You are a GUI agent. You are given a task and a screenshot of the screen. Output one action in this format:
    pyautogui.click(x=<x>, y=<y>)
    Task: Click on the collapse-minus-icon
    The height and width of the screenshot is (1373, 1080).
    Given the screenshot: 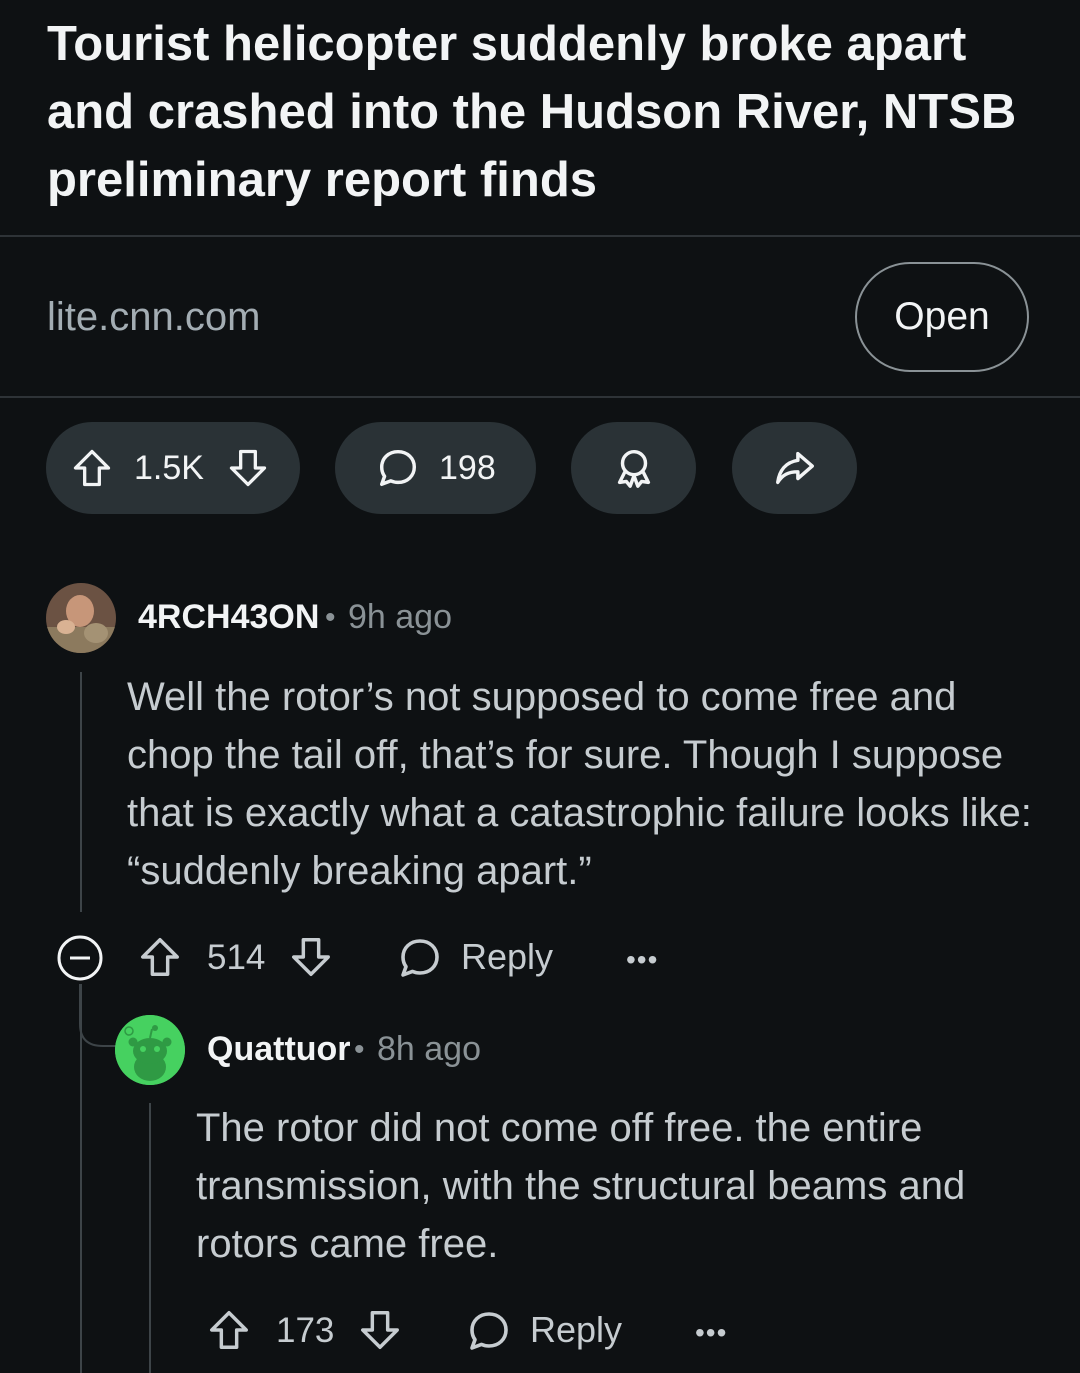 What is the action you would take?
    pyautogui.click(x=80, y=958)
    